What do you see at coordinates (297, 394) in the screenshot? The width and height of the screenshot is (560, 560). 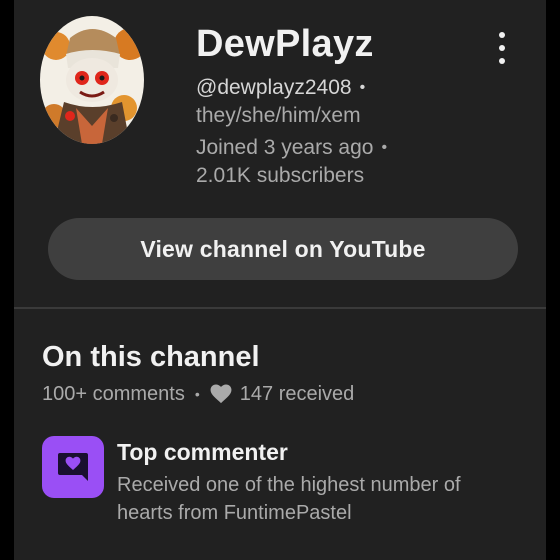 I see `hearts-received: 147 received` at bounding box center [297, 394].